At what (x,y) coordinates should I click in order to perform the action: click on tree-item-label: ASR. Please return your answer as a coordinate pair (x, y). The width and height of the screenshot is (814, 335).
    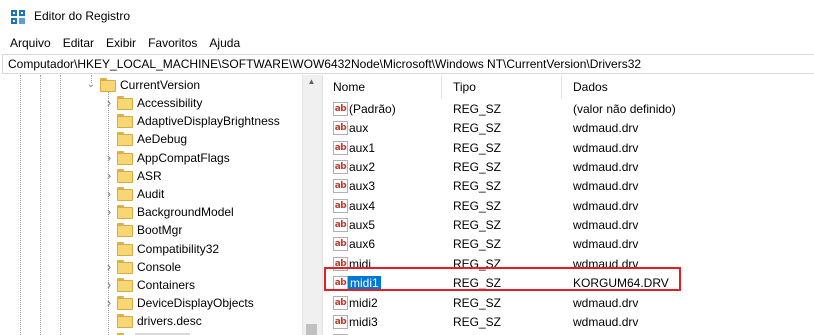
    Looking at the image, I should click on (149, 175).